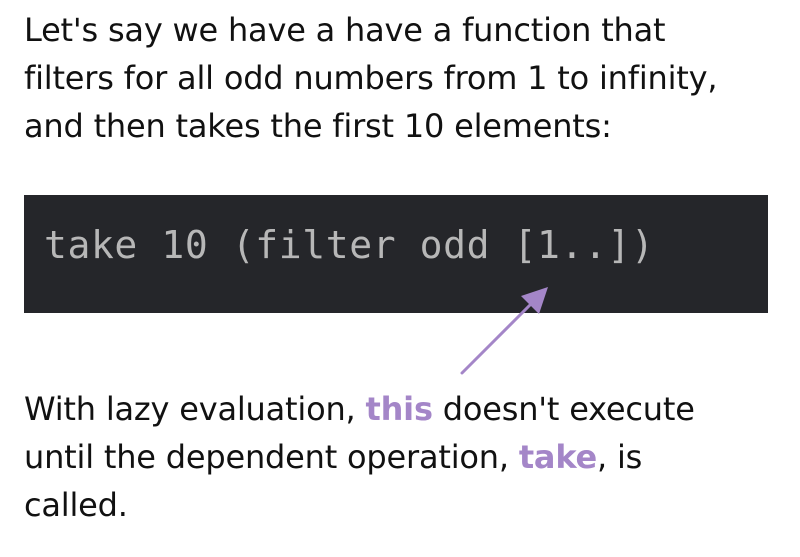 The image size is (800, 557). I want to click on code-expression: take 10 (filter odd [1..]), so click(349, 245).